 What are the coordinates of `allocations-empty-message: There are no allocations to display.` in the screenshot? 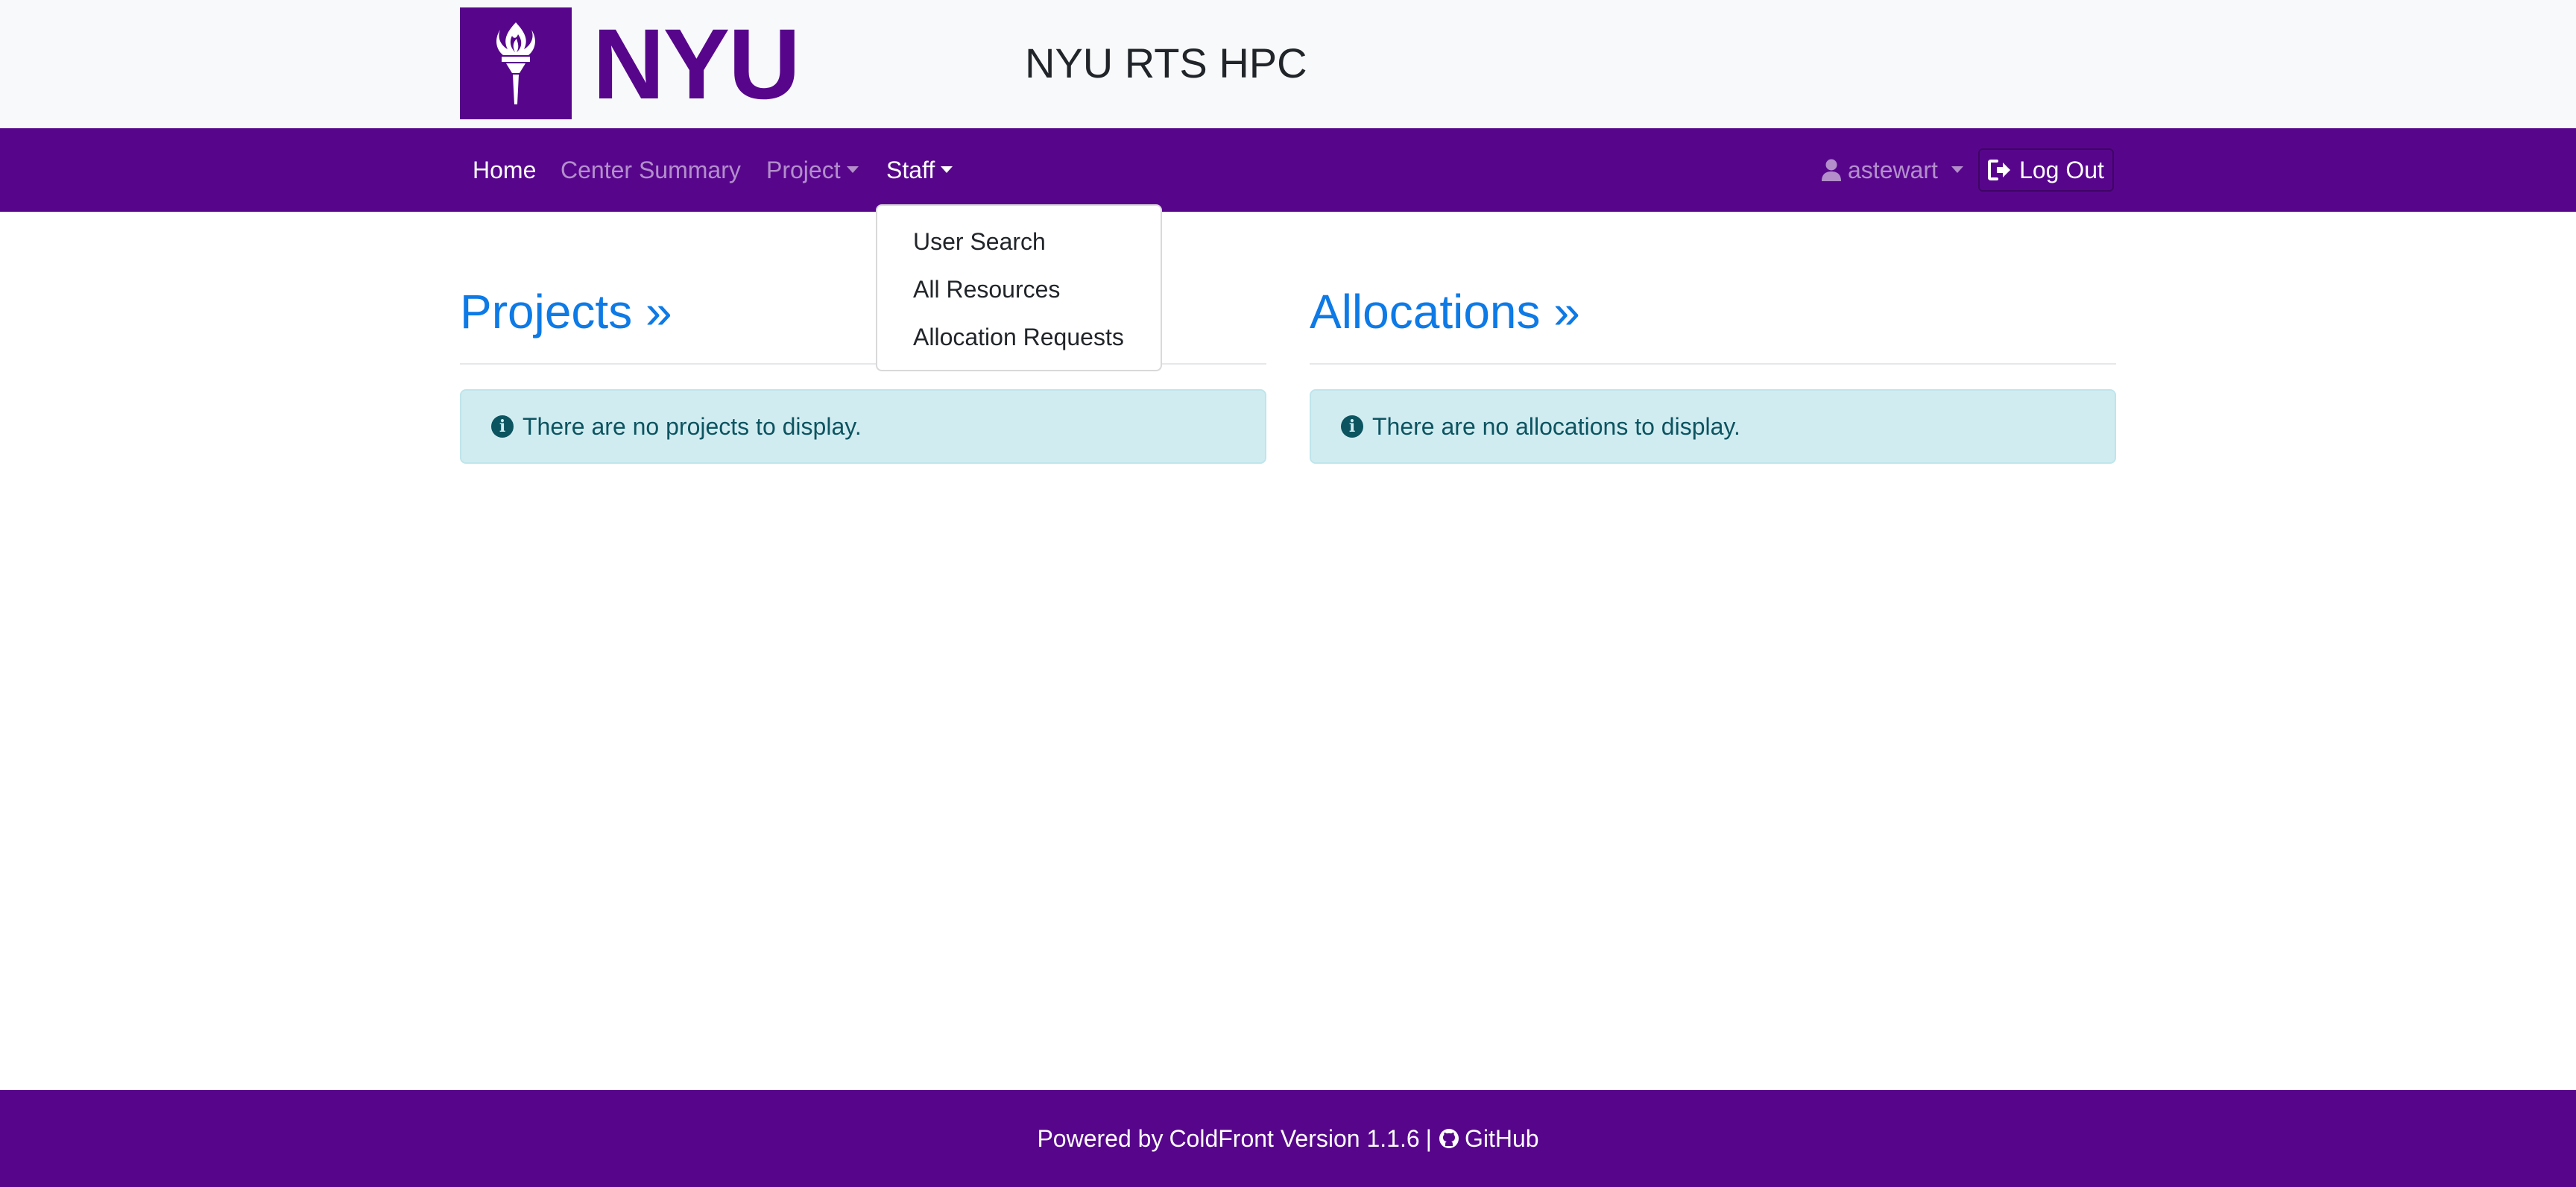 It's located at (1556, 426).